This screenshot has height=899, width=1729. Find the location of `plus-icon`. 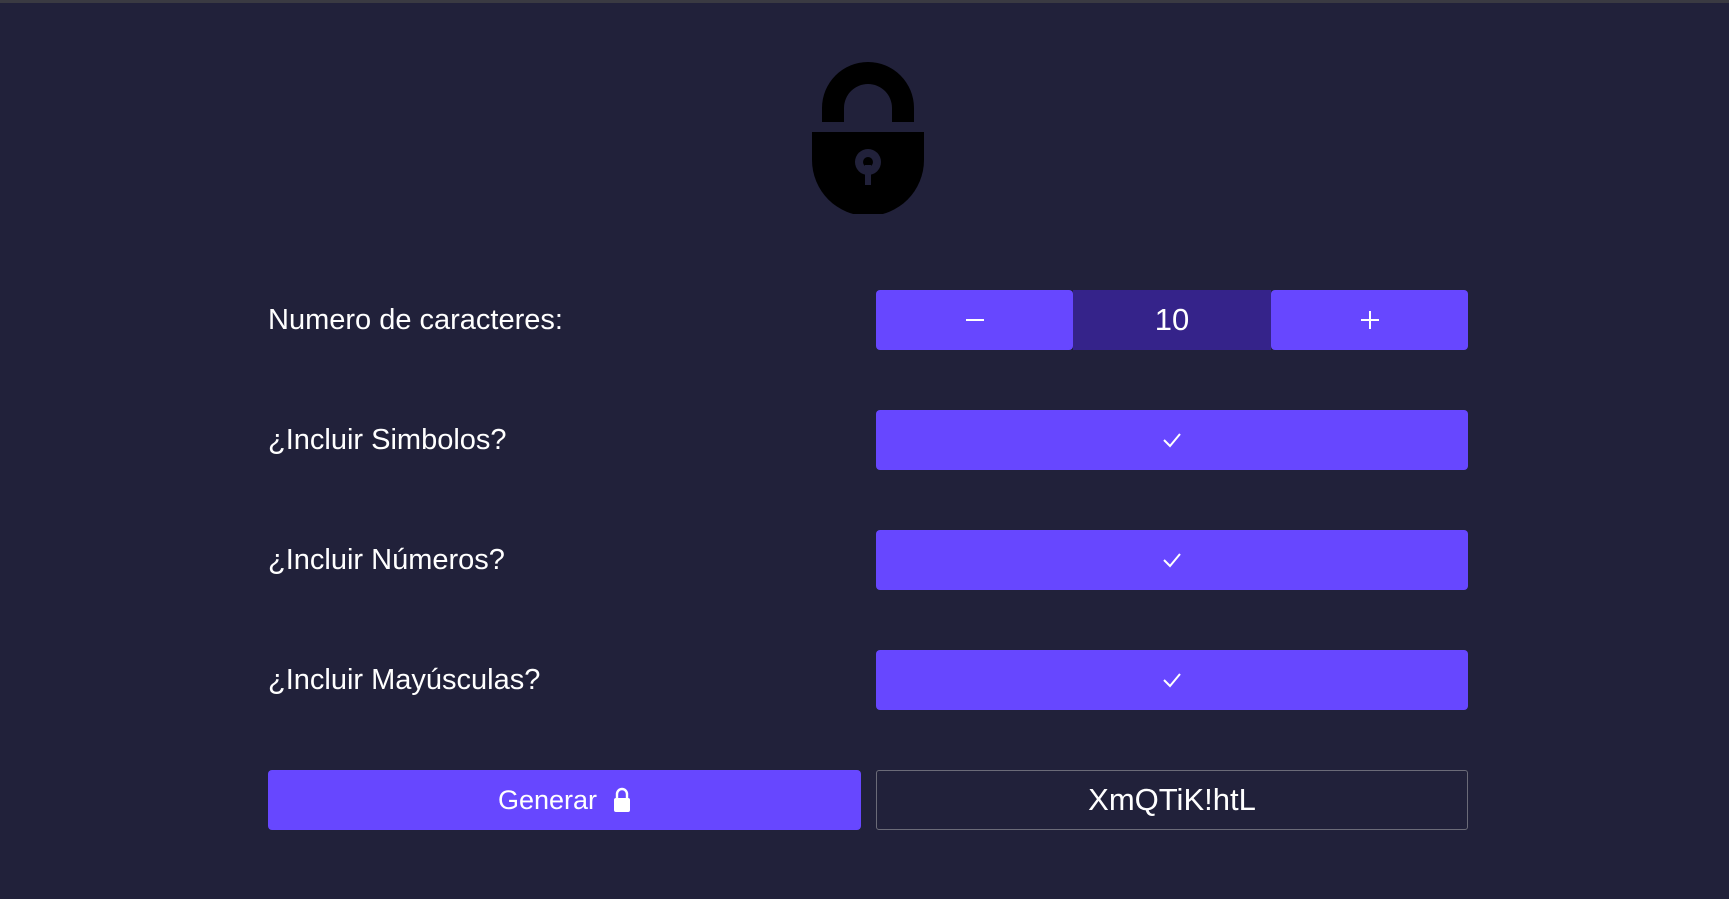

plus-icon is located at coordinates (1369, 320).